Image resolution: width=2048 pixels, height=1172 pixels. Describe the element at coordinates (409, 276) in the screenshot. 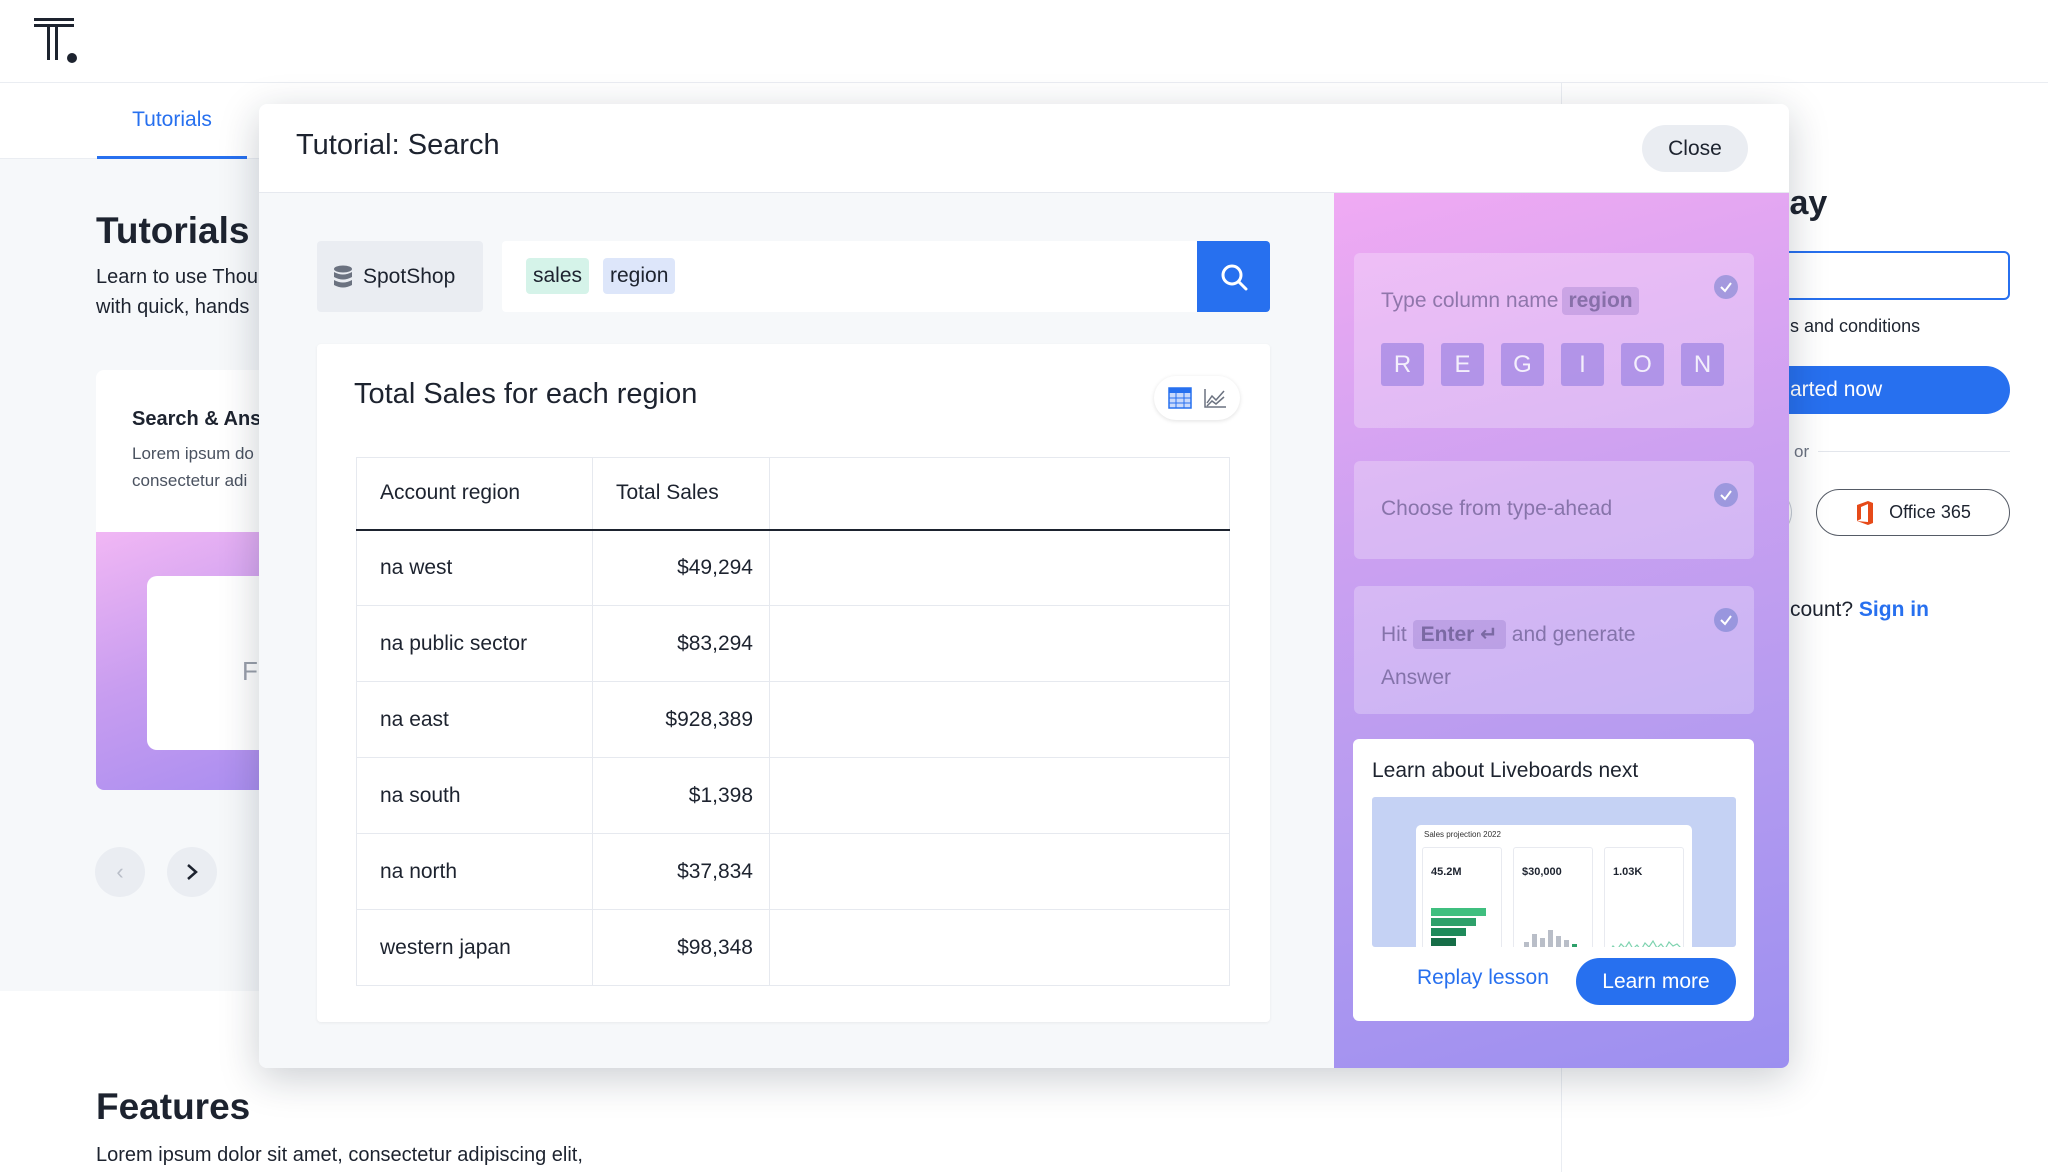

I see `data-source-name: SpotShop` at that location.